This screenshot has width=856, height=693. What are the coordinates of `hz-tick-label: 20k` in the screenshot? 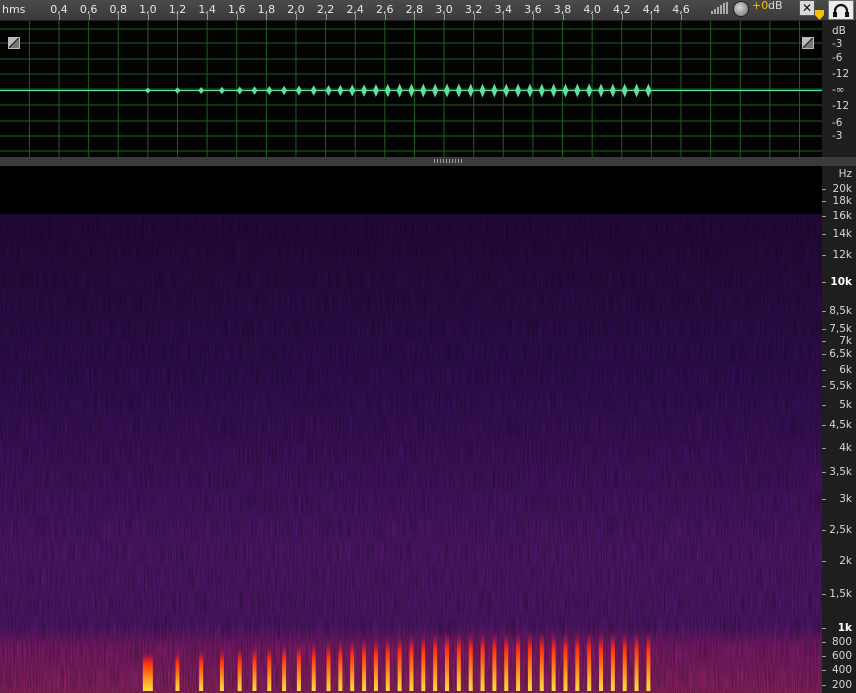 It's located at (842, 189).